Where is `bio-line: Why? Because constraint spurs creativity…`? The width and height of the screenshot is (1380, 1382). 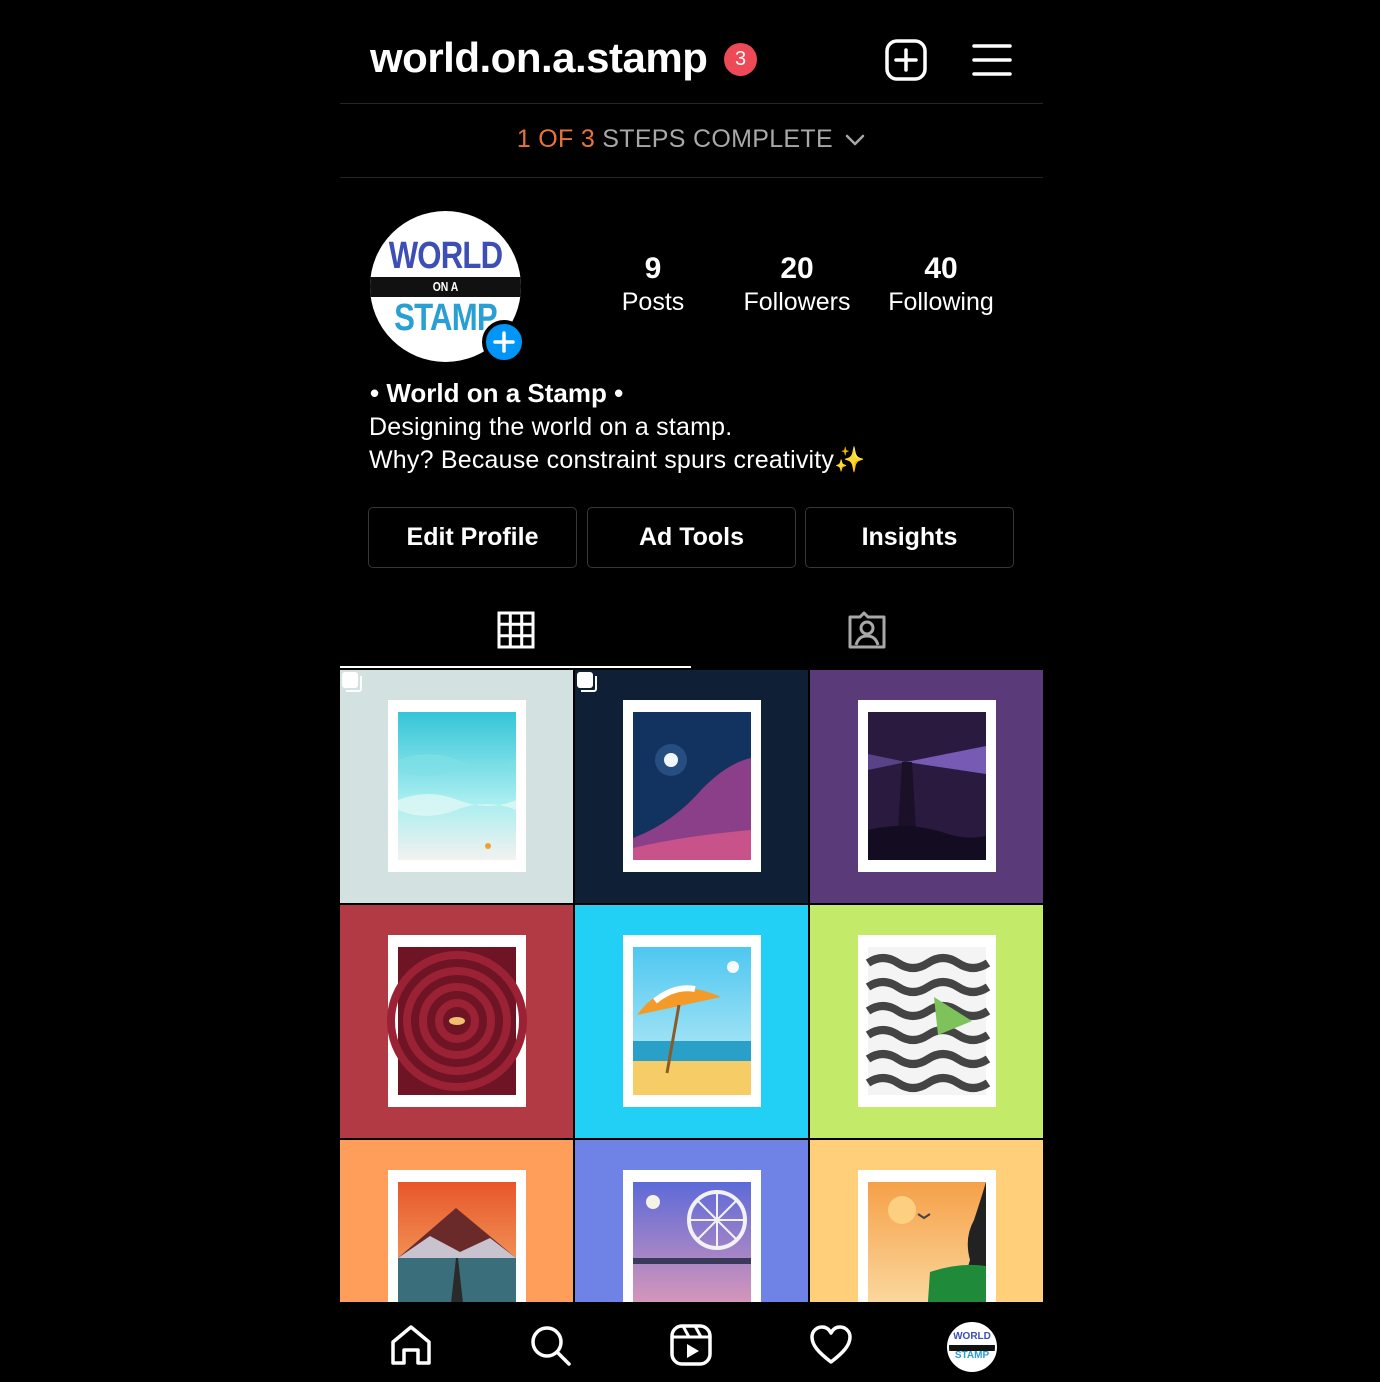
bio-line: Why? Because constraint spurs creativity… is located at coordinates (617, 460).